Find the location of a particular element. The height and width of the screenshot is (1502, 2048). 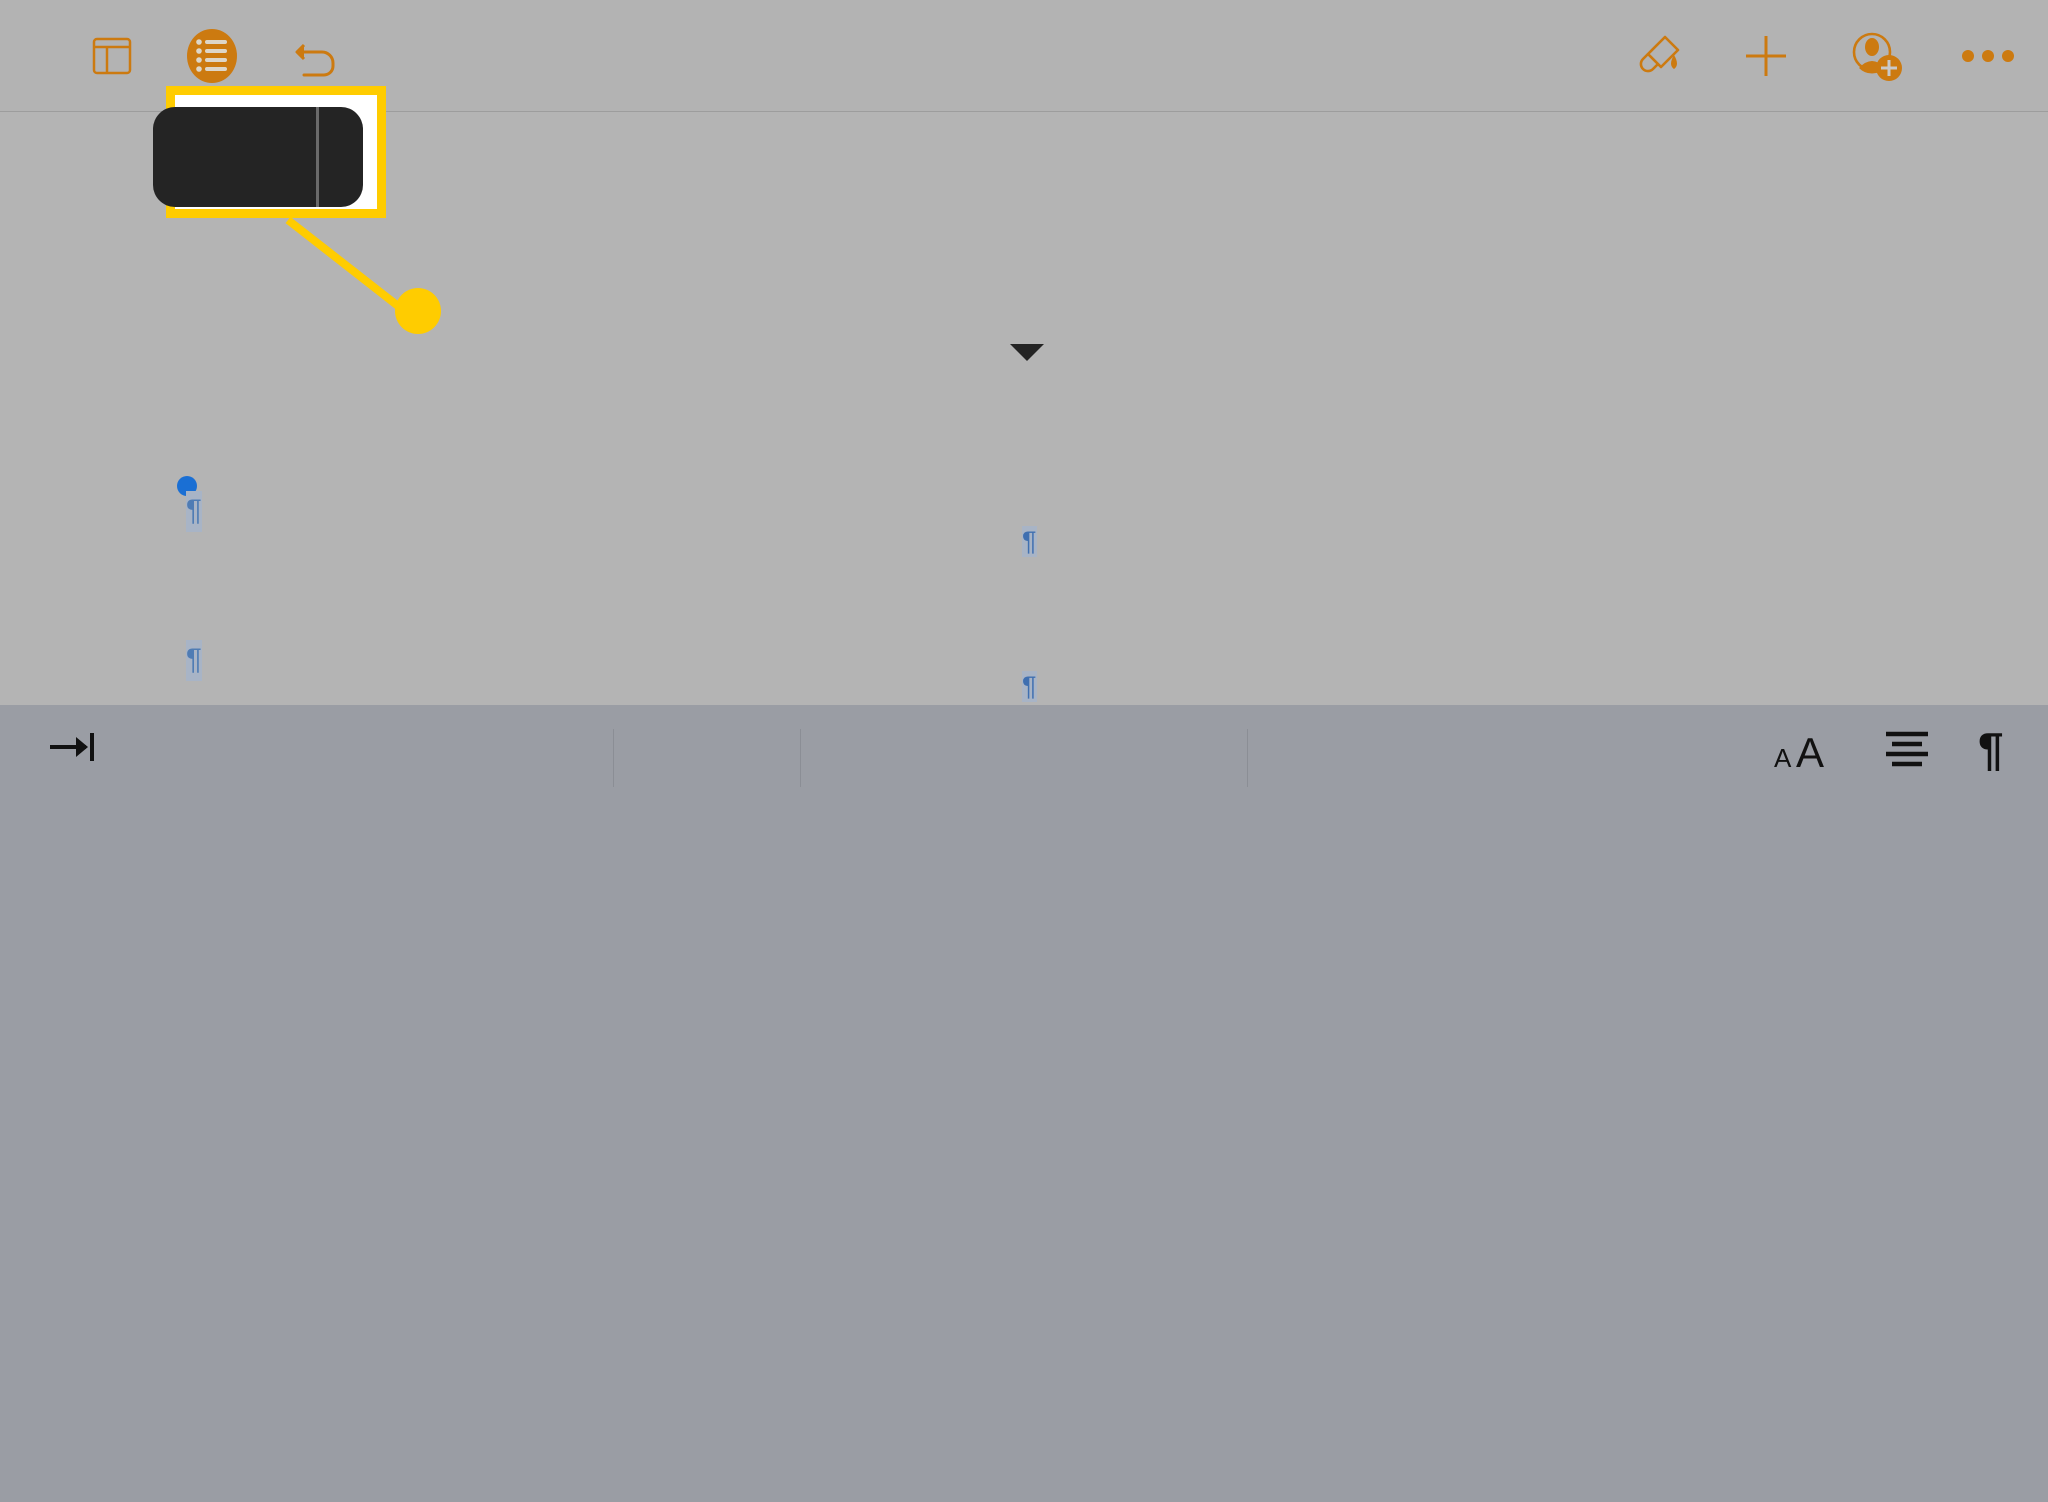

keyboard-suggestion-bar: AA ¶ is located at coordinates (1024, 757).